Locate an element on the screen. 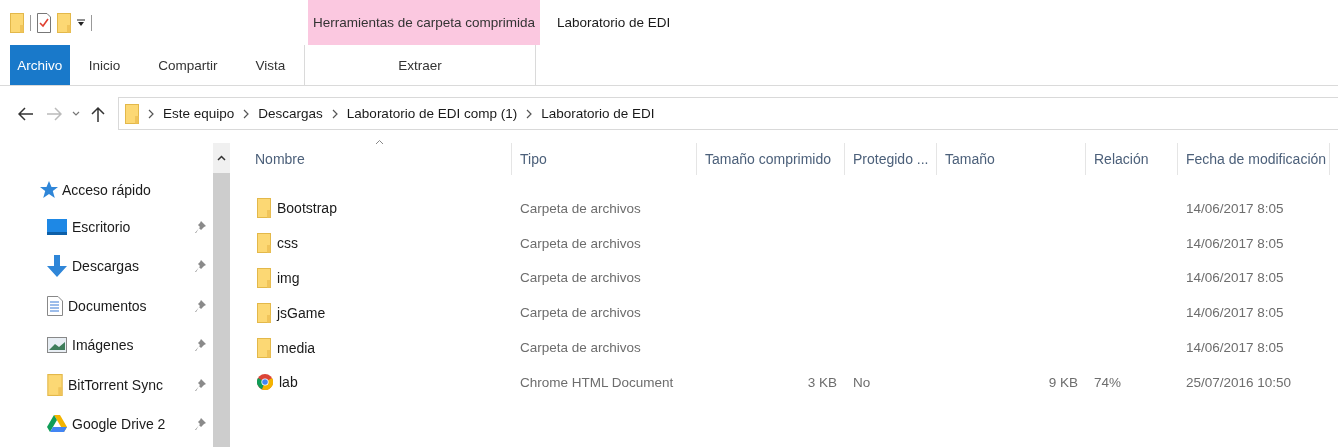  chevron-down-icon is located at coordinates (76, 113).